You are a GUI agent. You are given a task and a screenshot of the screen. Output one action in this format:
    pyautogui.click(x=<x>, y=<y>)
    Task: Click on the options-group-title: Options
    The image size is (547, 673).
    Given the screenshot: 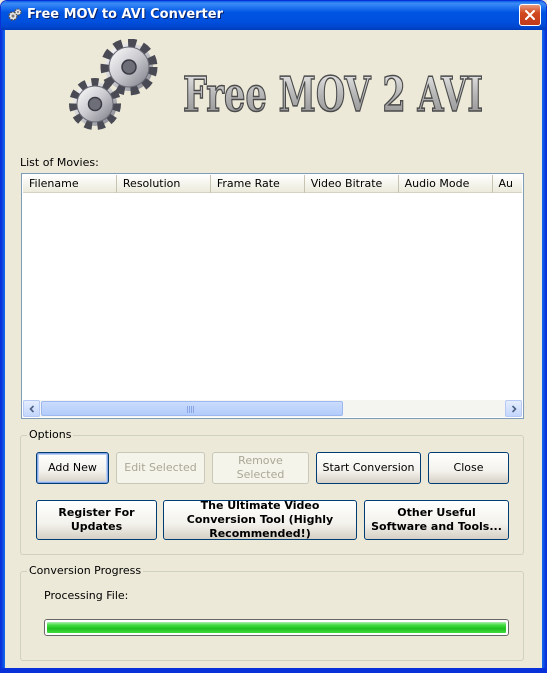 What is the action you would take?
    pyautogui.click(x=50, y=434)
    